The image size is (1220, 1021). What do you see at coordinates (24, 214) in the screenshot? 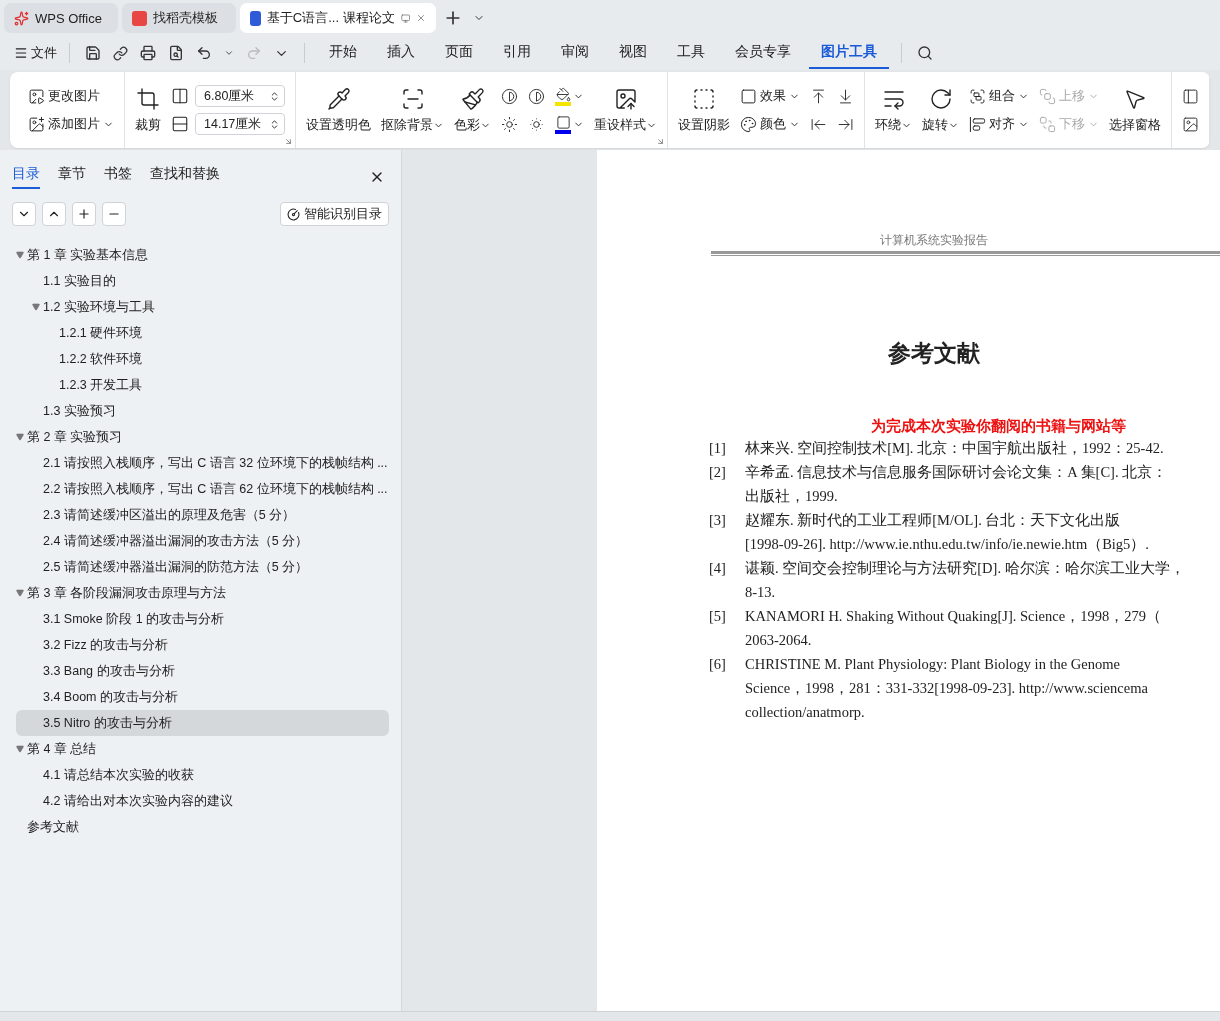
I see `expand-button` at bounding box center [24, 214].